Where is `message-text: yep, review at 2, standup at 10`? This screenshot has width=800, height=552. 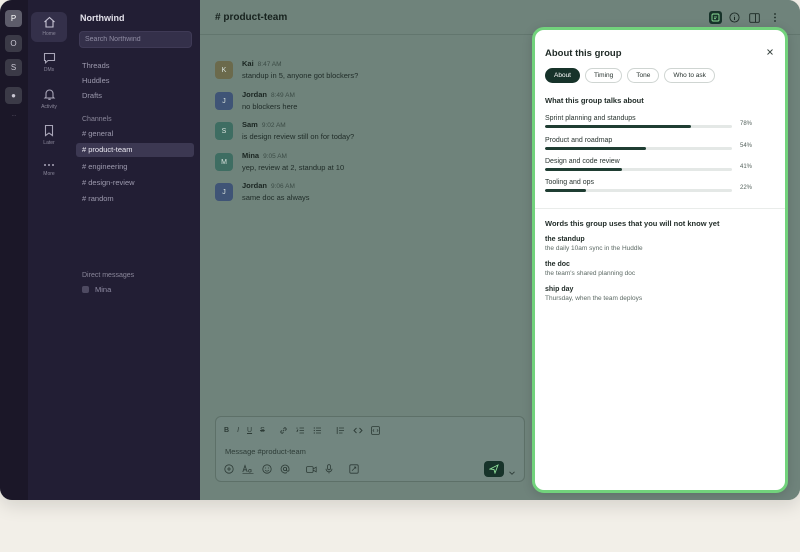
message-text: yep, review at 2, standup at 10 is located at coordinates (293, 167).